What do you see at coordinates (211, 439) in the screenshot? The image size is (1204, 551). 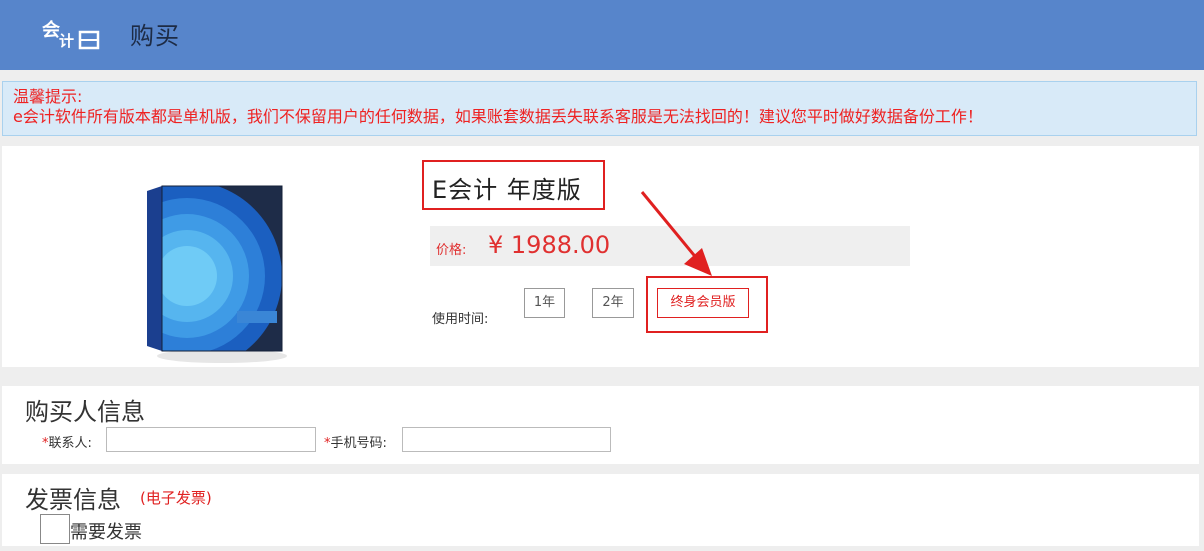 I see `contact-input` at bounding box center [211, 439].